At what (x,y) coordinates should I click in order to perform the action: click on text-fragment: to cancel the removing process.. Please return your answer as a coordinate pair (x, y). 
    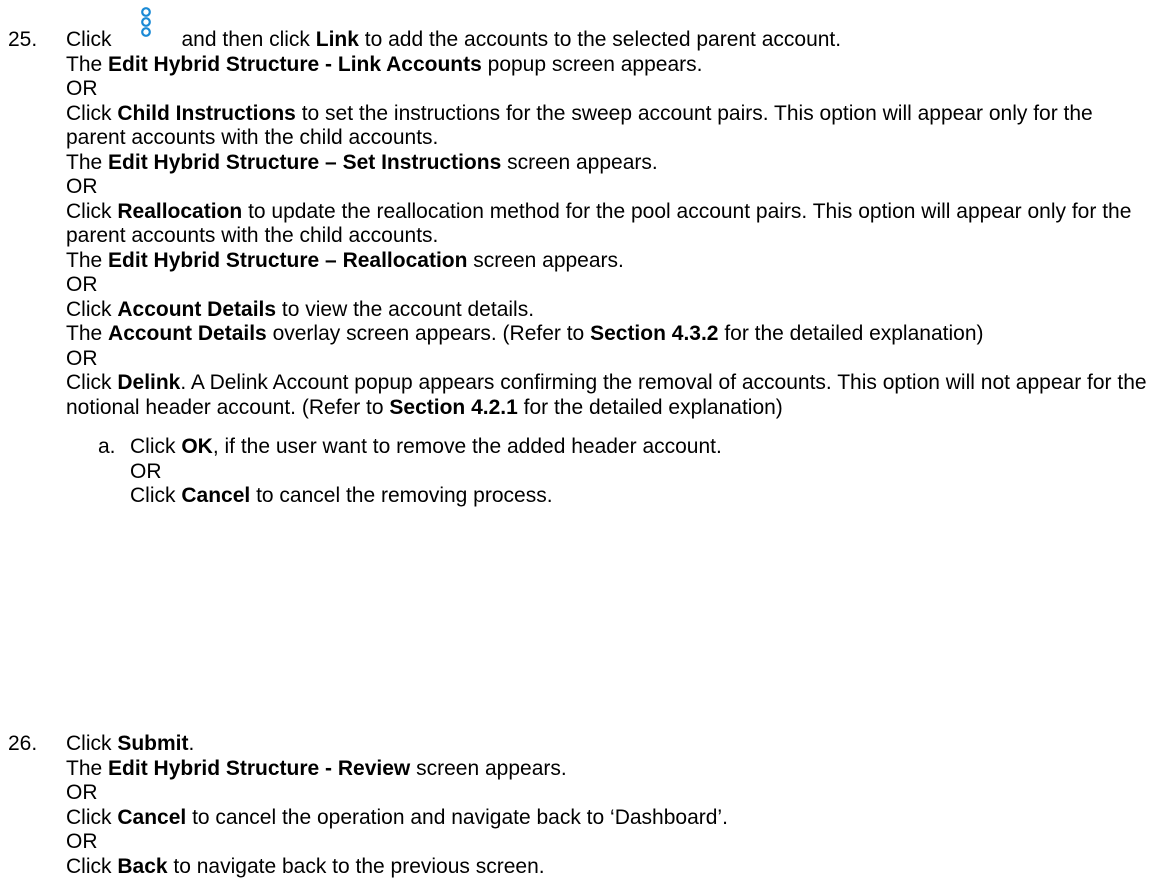
    Looking at the image, I should click on (404, 495).